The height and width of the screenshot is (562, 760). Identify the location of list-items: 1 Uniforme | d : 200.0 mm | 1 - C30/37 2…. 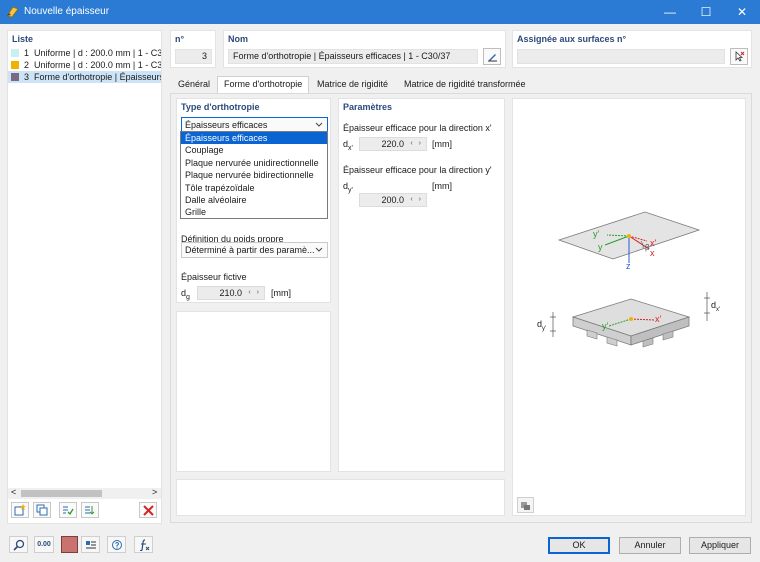
(84, 65).